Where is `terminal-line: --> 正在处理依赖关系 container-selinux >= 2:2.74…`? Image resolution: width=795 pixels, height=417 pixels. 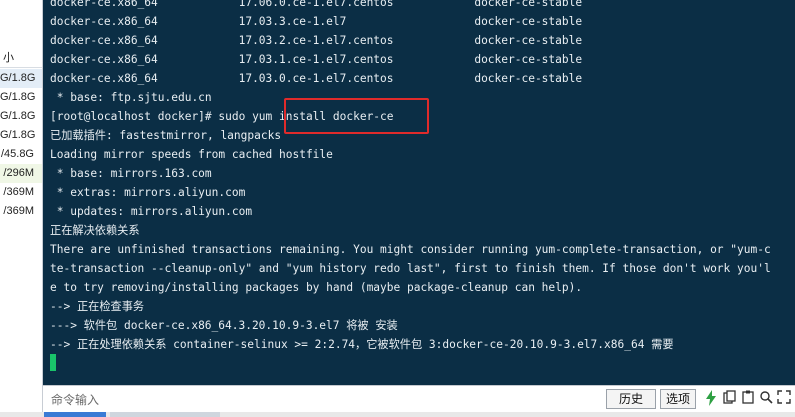
terminal-line: --> 正在处理依赖关系 container-selinux >= 2:2.74… is located at coordinates (362, 344).